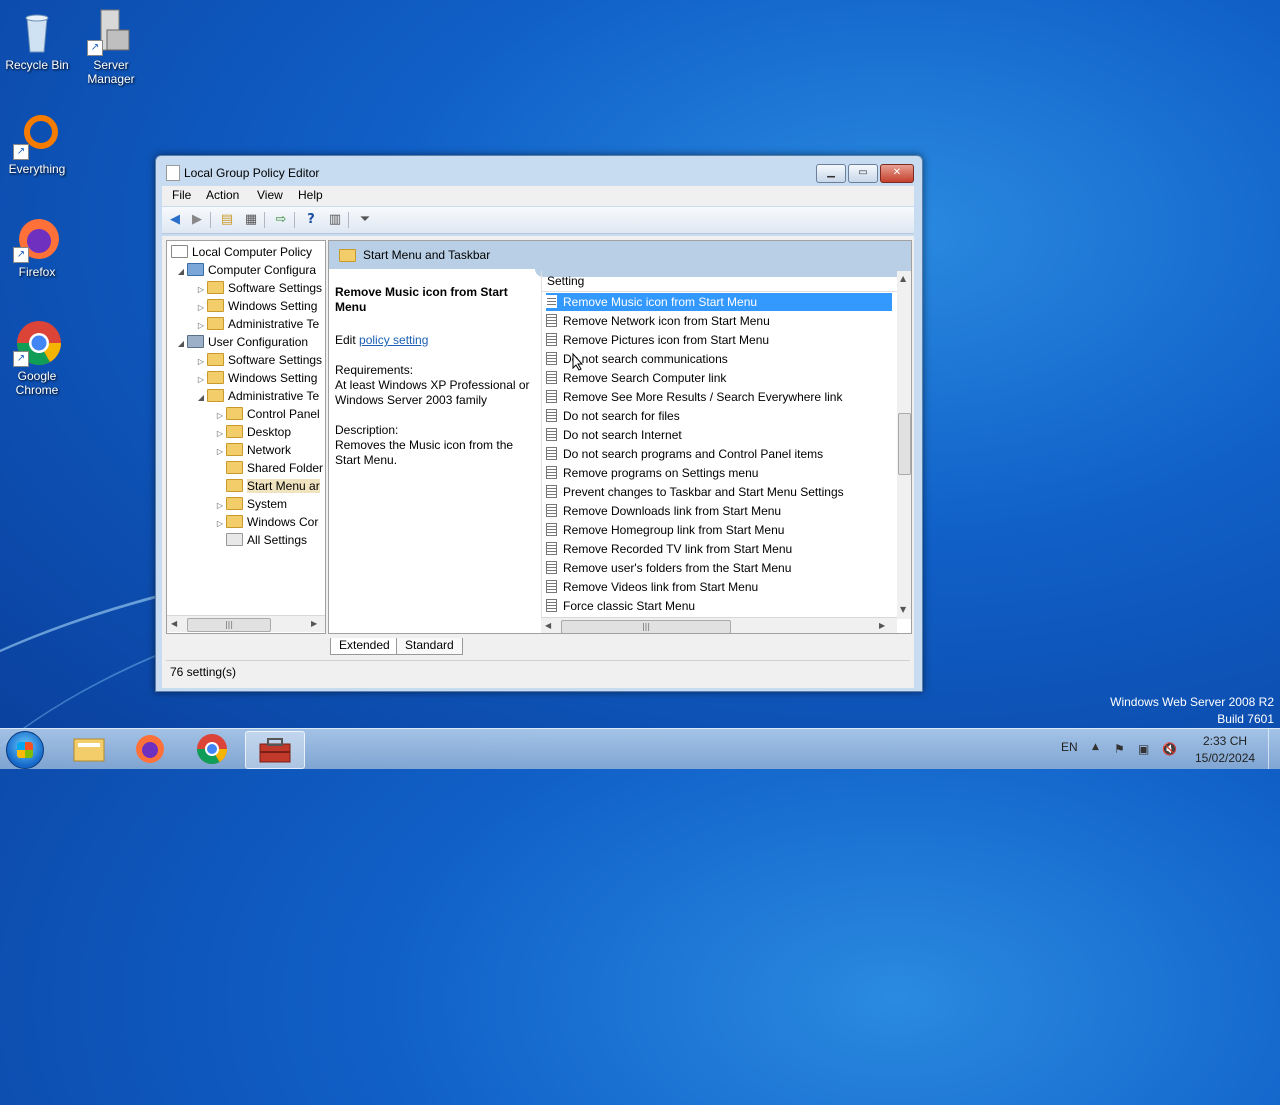  I want to click on tree-node-all-settings: All Settings, so click(260, 540).